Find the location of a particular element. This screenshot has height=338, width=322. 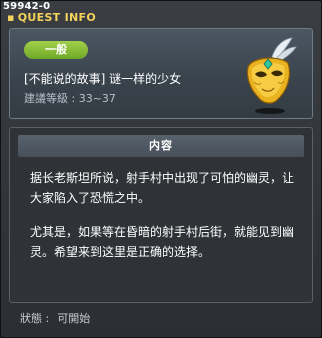

content-section-title: 内容 is located at coordinates (161, 146).